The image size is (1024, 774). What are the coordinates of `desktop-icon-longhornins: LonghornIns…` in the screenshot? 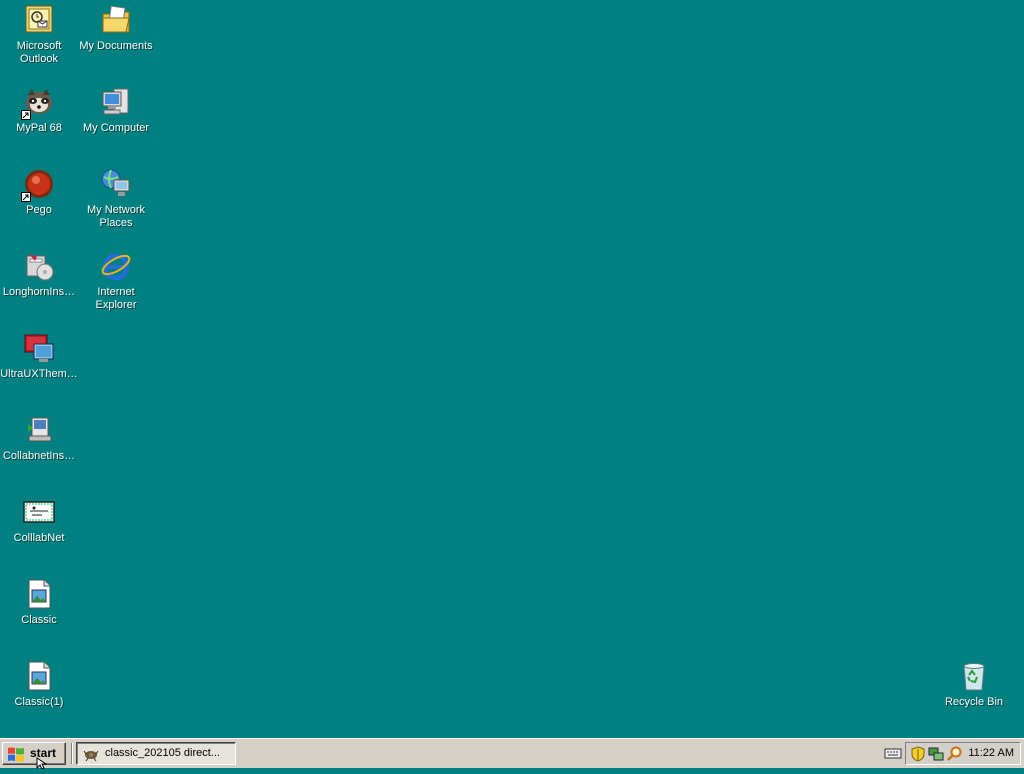 It's located at (39, 289).